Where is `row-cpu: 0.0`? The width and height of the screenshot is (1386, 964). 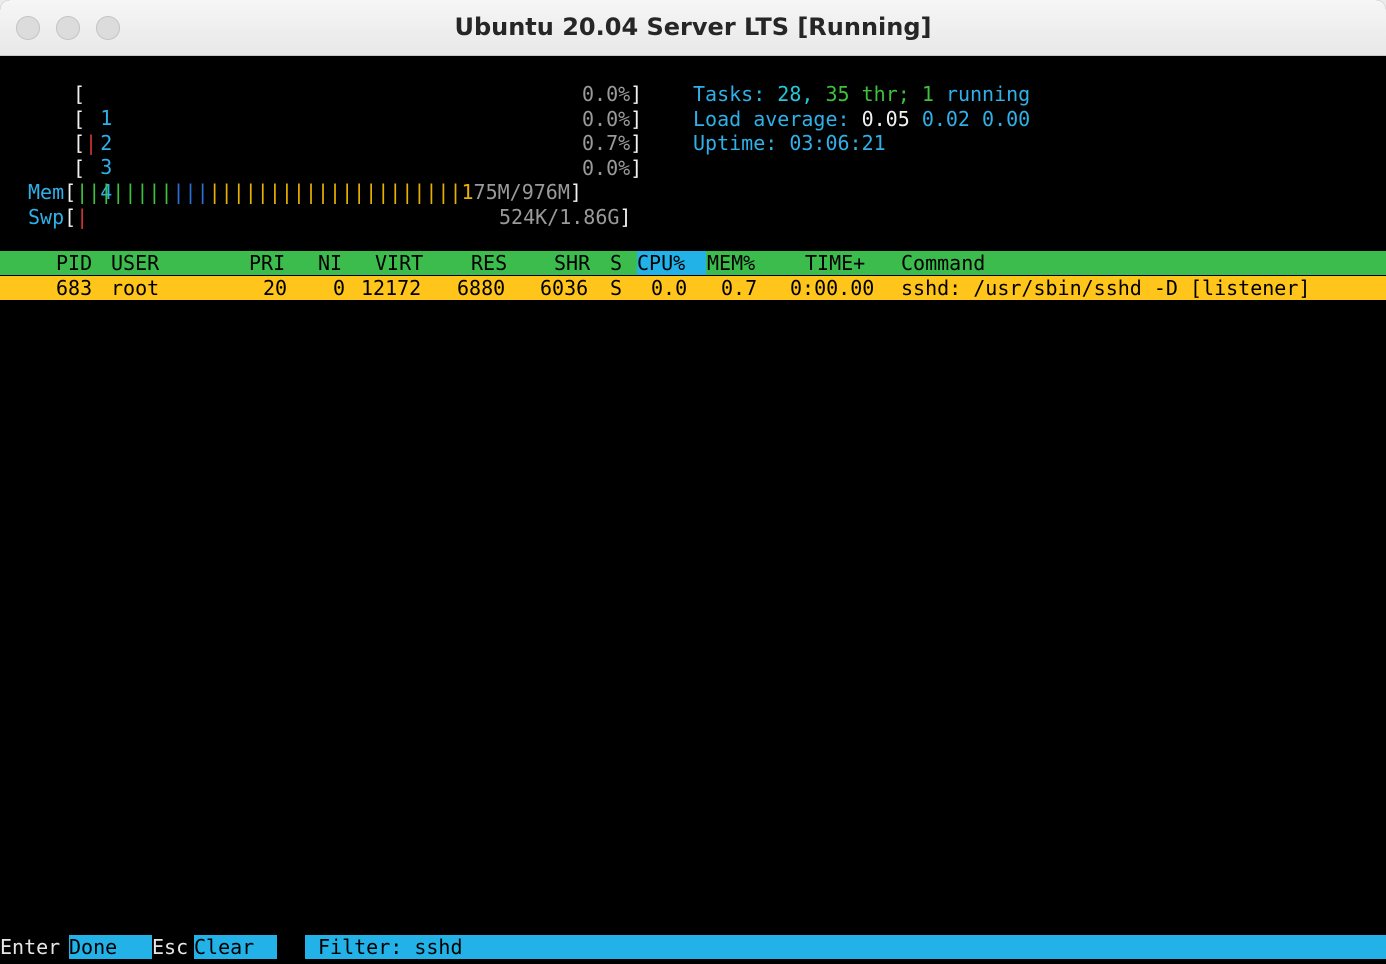
row-cpu: 0.0 is located at coordinates (669, 288).